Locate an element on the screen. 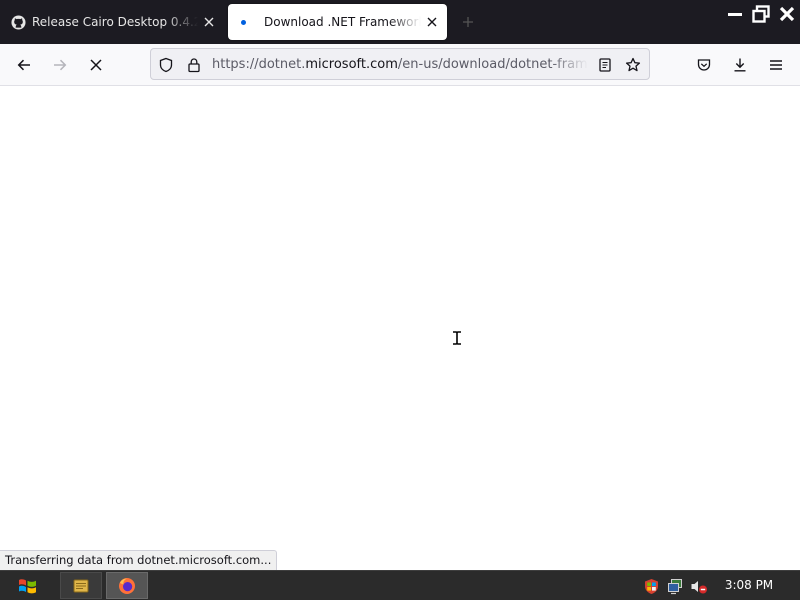  download-icon is located at coordinates (740, 65).